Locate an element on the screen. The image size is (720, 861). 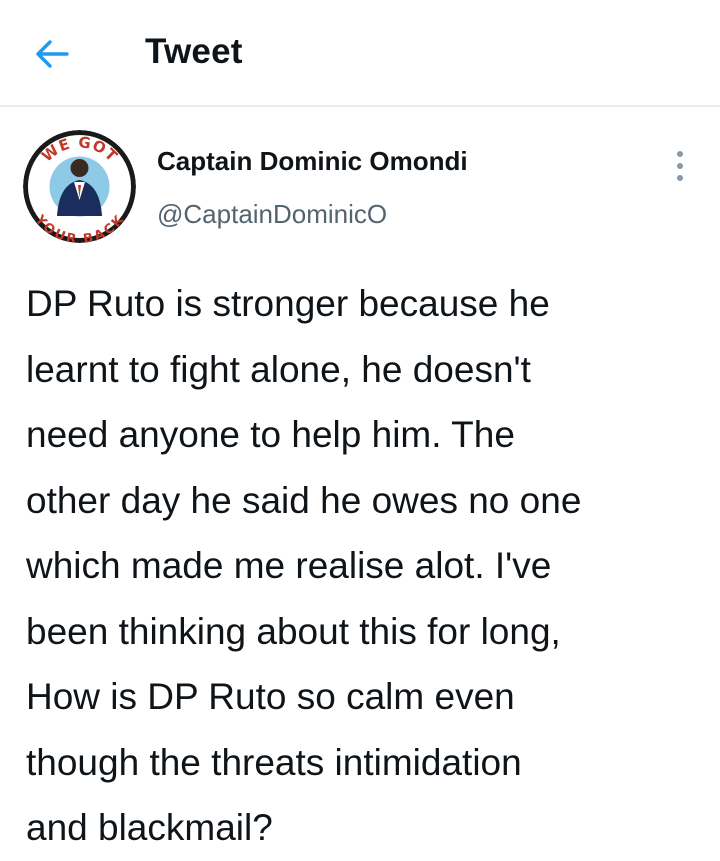
tweet-text-line: How is DP Ruto so calm even is located at coordinates (270, 696).